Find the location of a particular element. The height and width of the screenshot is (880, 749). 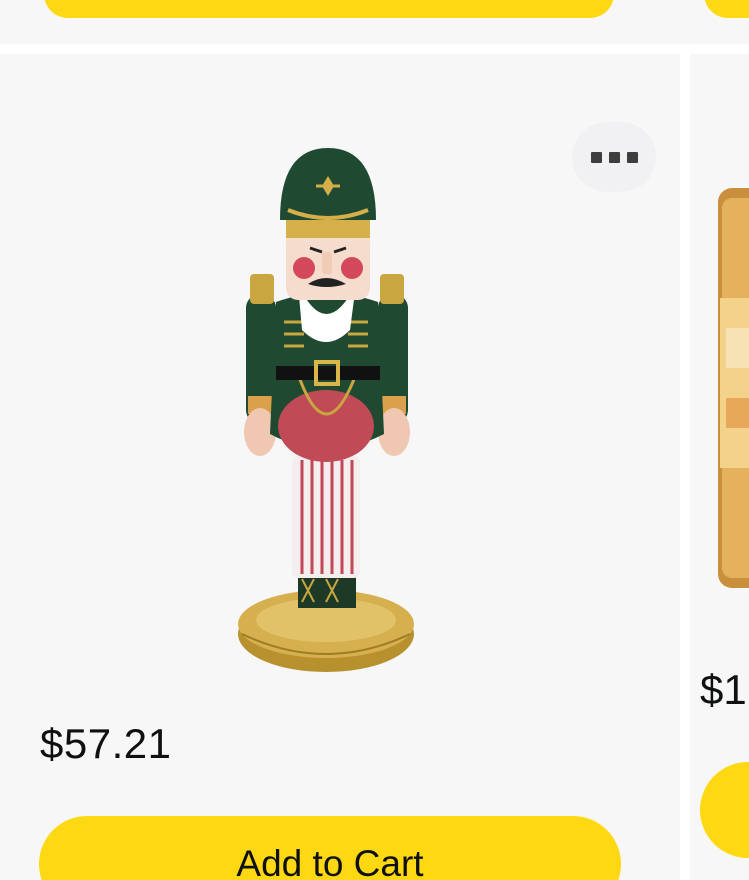

more-options-icon is located at coordinates (614, 157).